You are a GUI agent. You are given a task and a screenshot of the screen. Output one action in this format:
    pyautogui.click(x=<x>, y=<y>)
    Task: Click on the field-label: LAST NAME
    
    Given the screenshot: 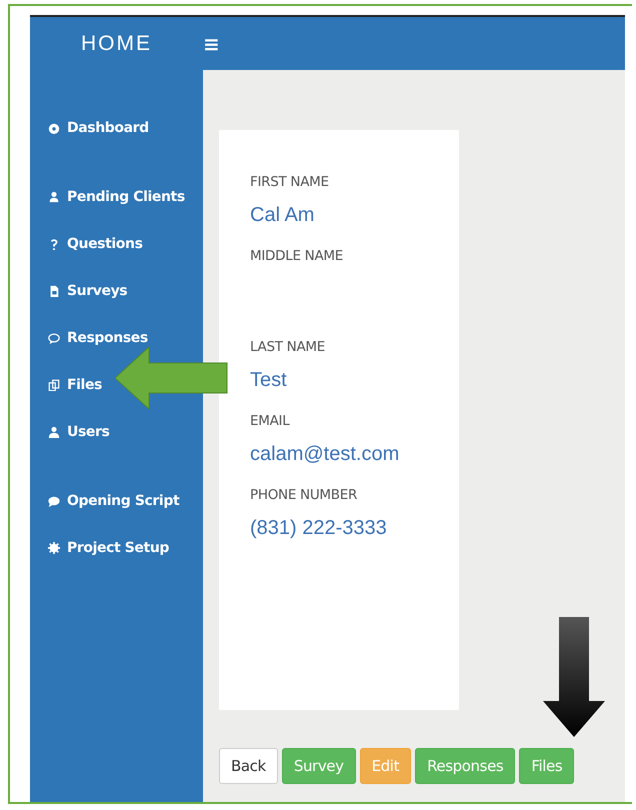 What is the action you would take?
    pyautogui.click(x=288, y=348)
    